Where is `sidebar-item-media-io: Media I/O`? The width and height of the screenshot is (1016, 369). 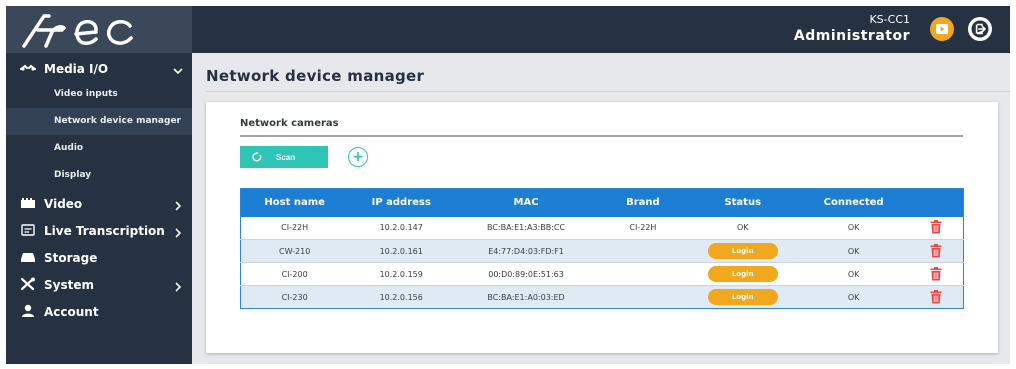 sidebar-item-media-io: Media I/O is located at coordinates (99, 68).